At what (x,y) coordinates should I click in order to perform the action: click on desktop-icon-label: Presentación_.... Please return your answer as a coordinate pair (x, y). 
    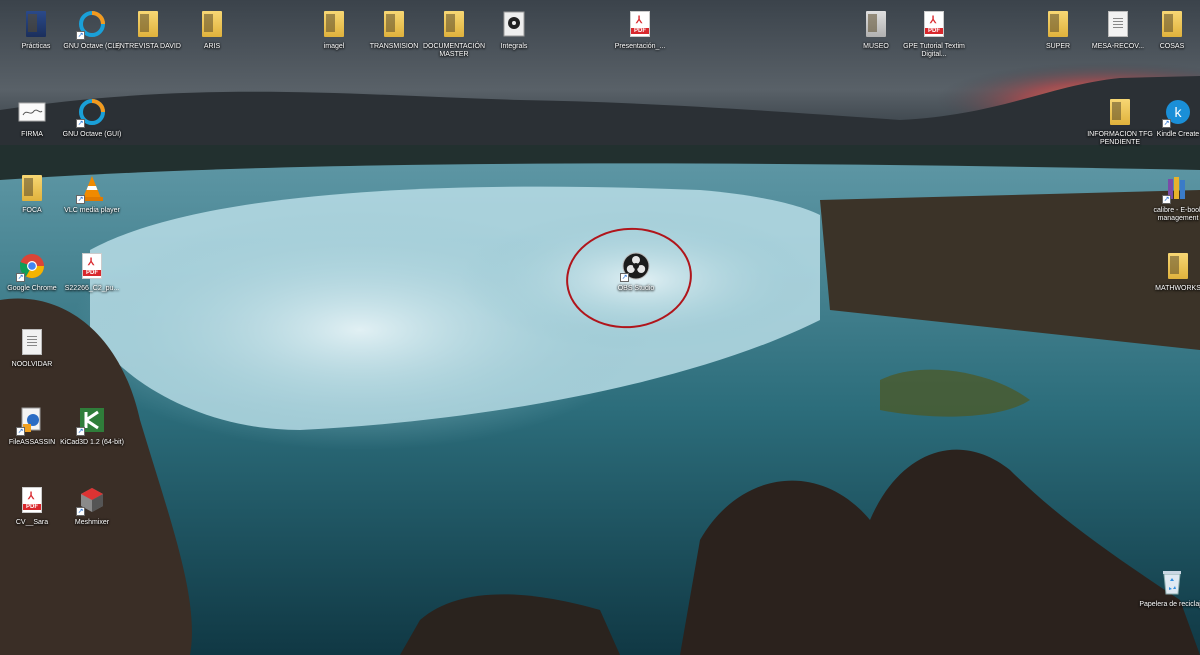
    Looking at the image, I should click on (640, 46).